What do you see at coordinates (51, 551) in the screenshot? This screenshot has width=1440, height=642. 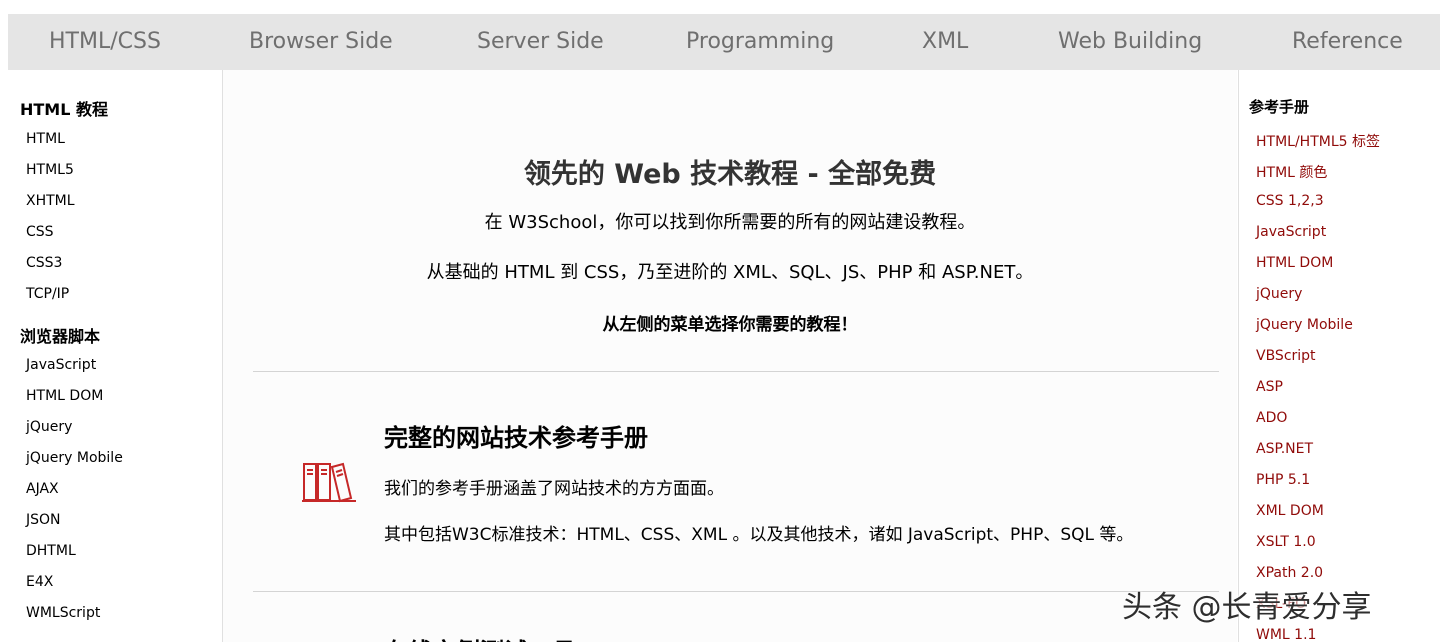 I see `sidebar-item-dhtml: DHTML` at bounding box center [51, 551].